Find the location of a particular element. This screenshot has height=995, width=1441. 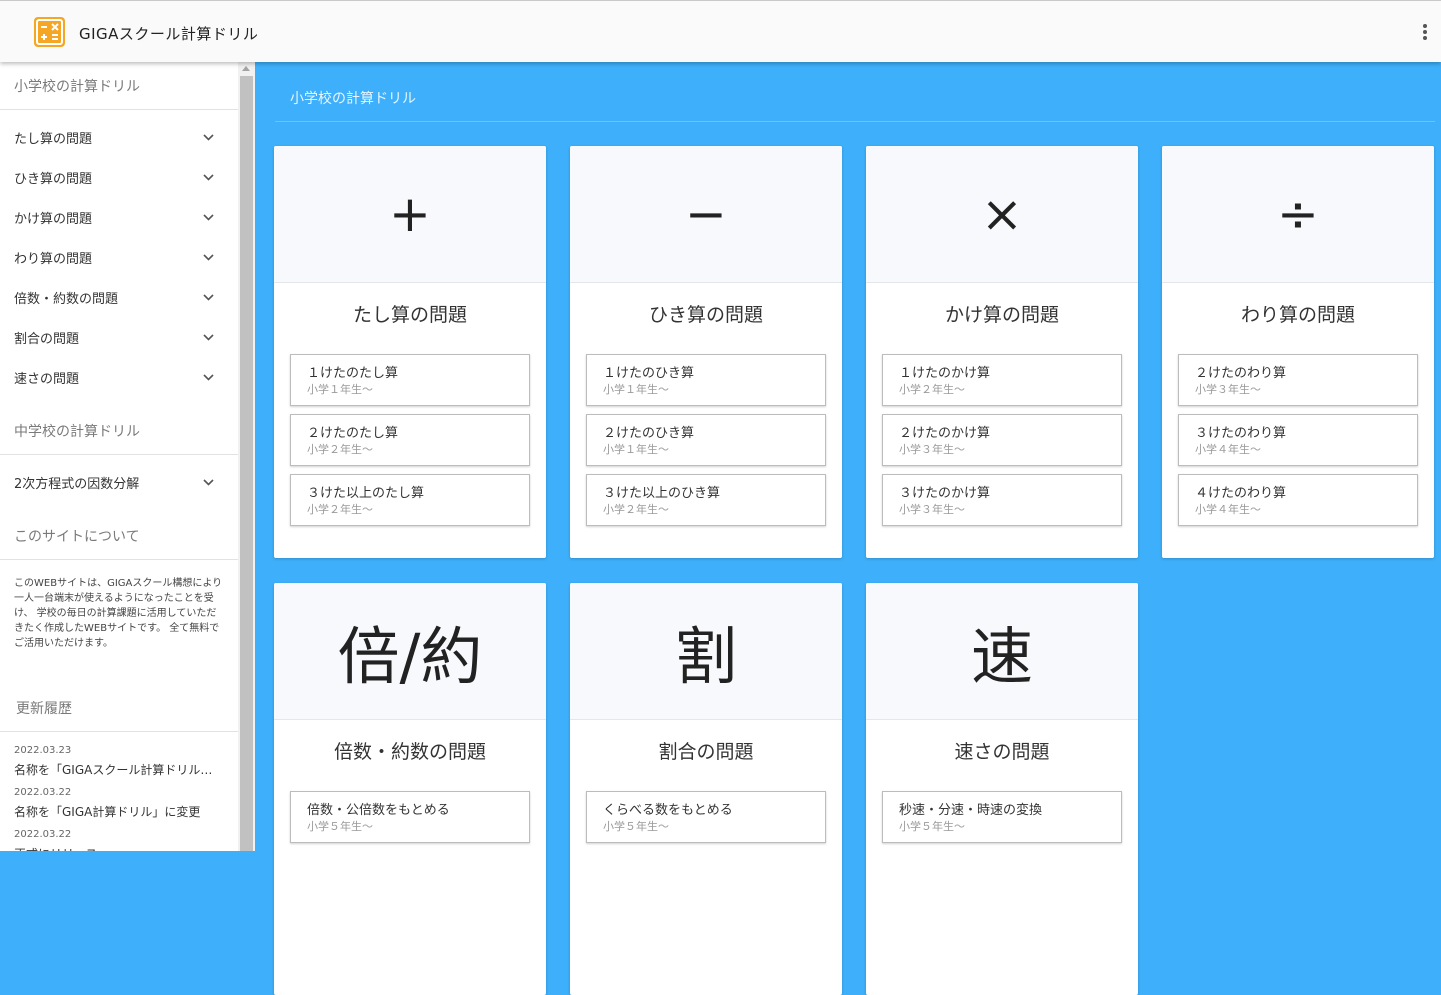

sidebar-item-label: ひき算の問題 is located at coordinates (53, 179).